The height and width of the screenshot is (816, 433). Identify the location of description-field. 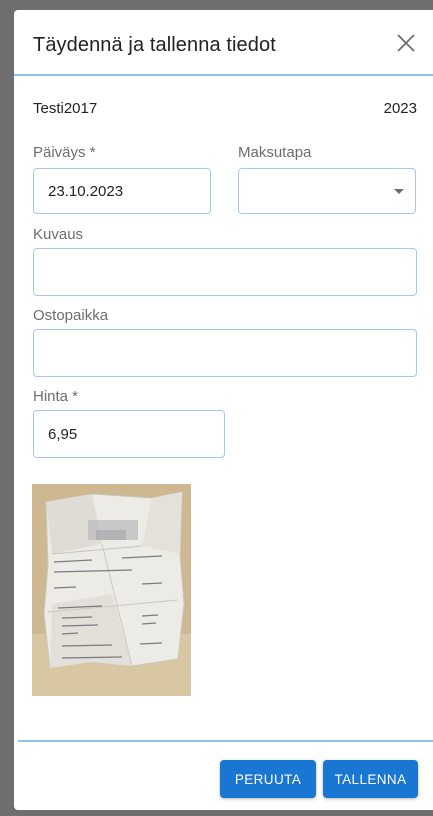
(225, 272).